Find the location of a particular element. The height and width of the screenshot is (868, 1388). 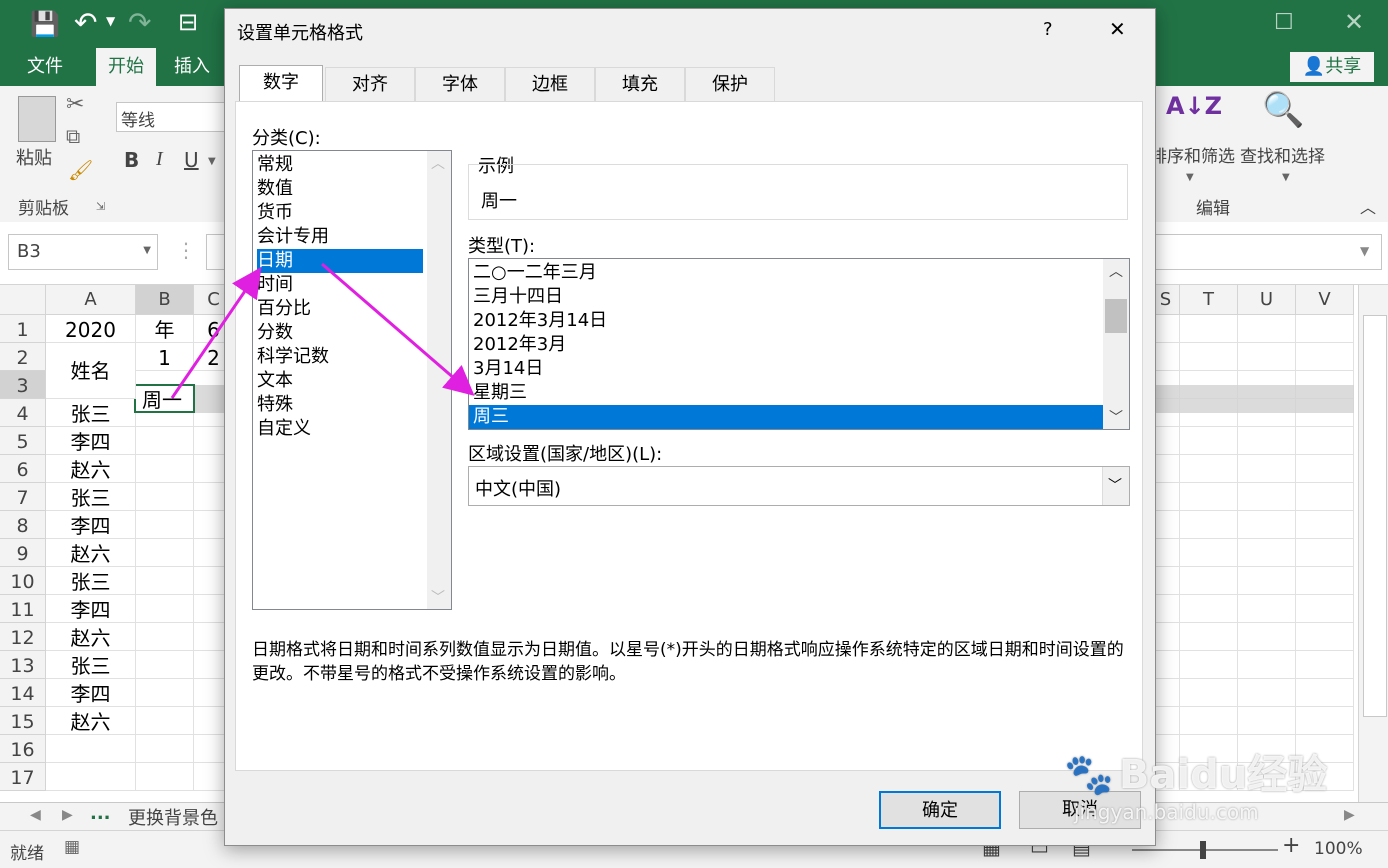

underline-button: U is located at coordinates (191, 160).